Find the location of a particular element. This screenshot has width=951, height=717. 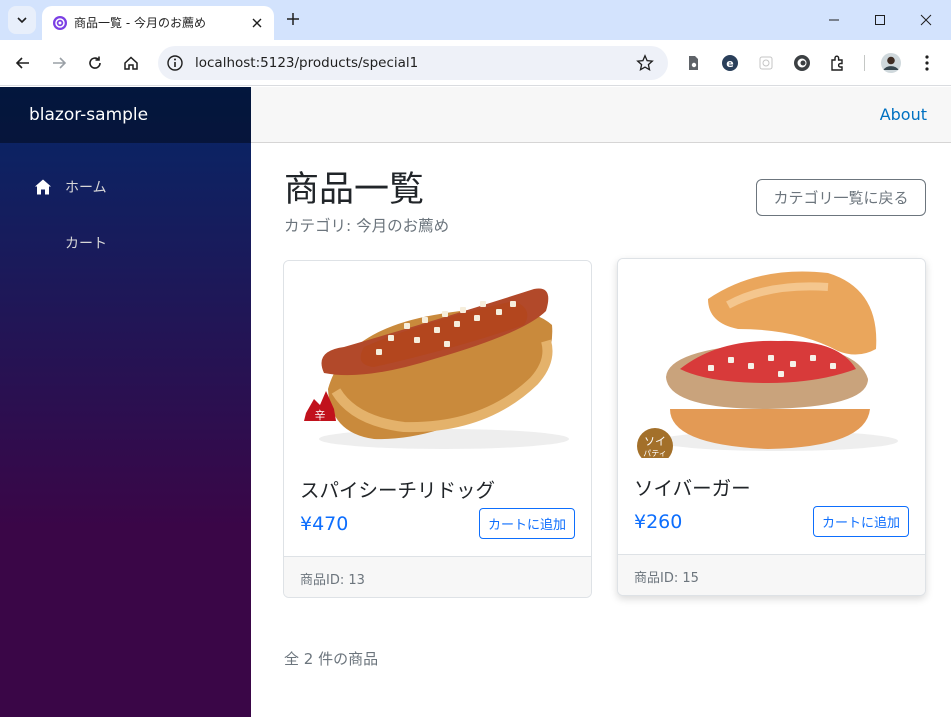

browser-tab-strip: 商品一覧 - 今月のお薦め is located at coordinates (475, 20).